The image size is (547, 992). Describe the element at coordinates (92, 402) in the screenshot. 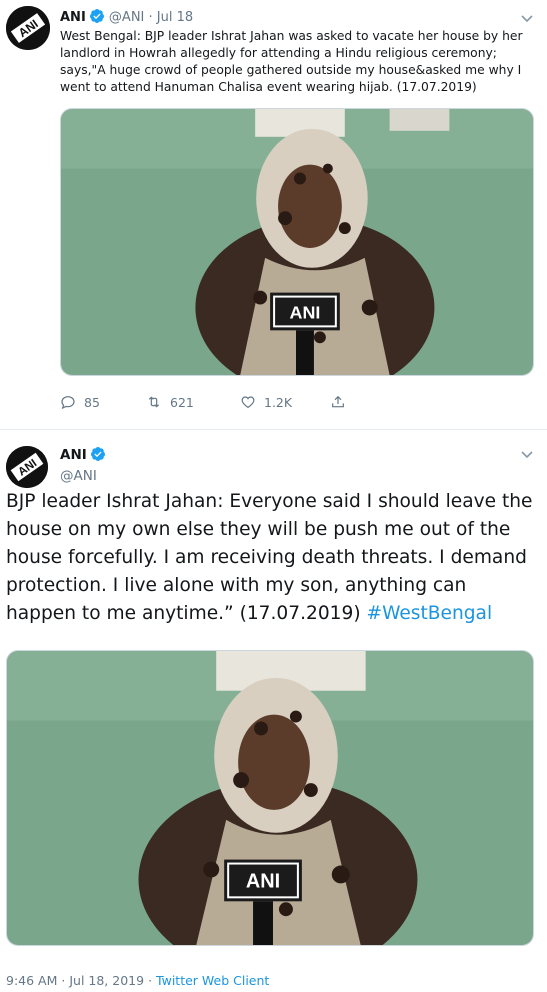

I see `reply-count: 85` at that location.